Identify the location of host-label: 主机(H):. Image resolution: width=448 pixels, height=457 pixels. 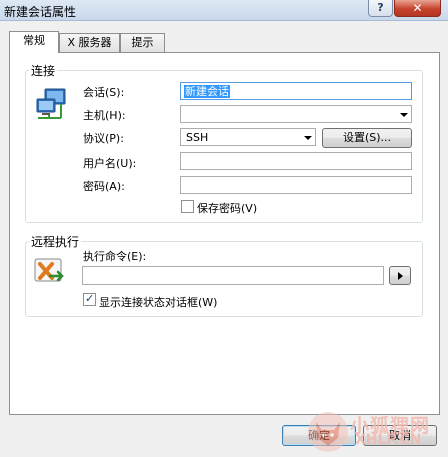
(104, 115).